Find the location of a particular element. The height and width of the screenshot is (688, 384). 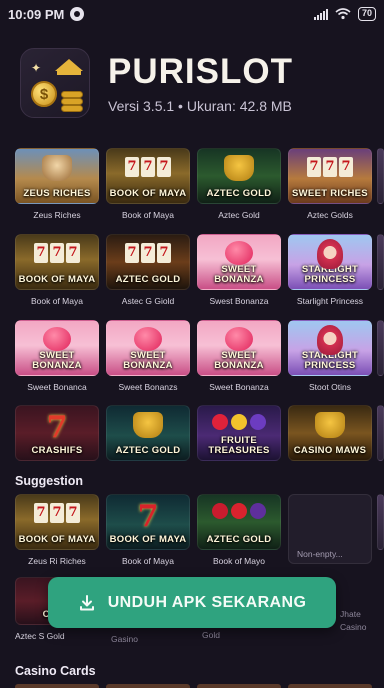

game-caption: Sweet Bonanzs is located at coordinates (148, 387).